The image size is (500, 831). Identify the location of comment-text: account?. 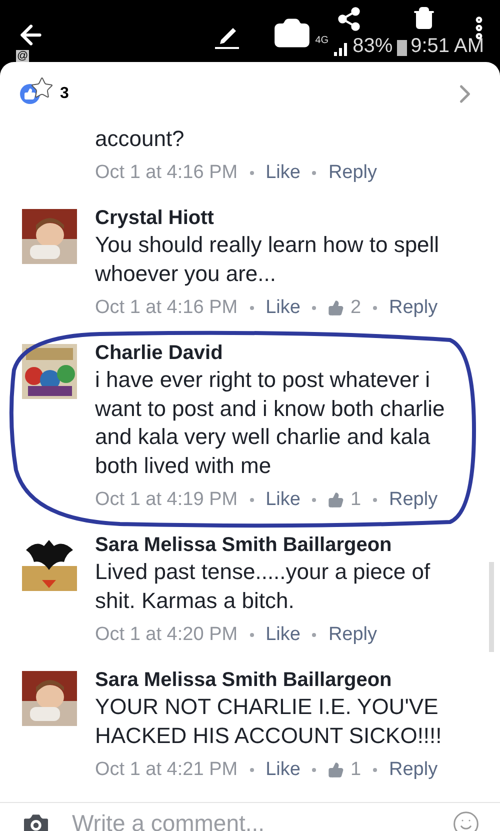
(140, 139).